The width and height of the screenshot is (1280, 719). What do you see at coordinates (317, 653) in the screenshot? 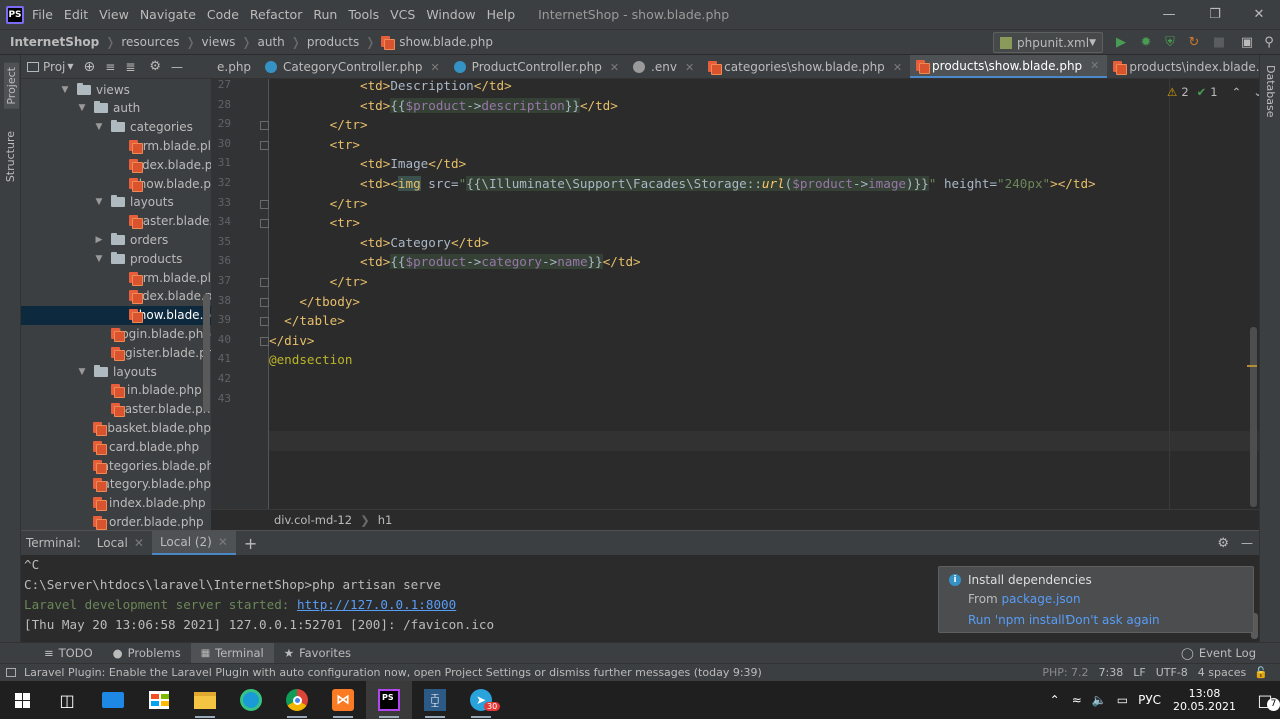
I see `favorites-tool-button: ★ Favorites` at bounding box center [317, 653].